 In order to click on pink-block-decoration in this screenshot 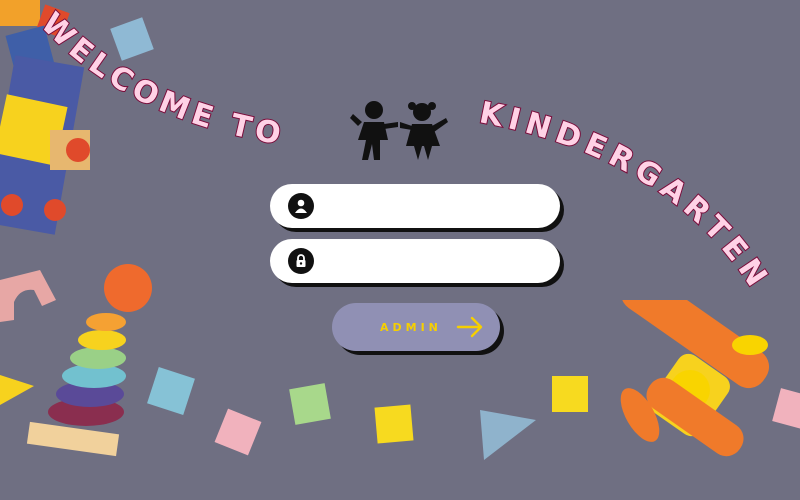, I will do `click(238, 432)`.